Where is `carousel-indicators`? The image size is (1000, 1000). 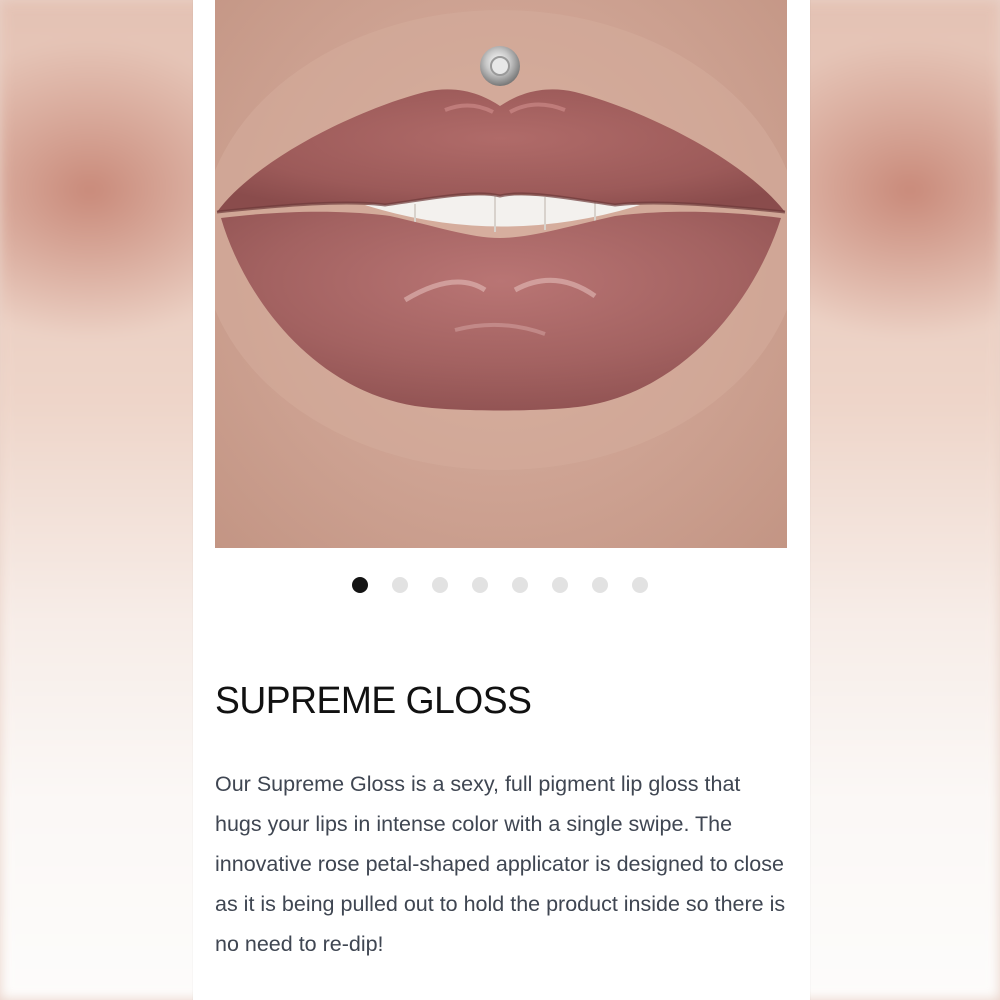 carousel-indicators is located at coordinates (500, 585).